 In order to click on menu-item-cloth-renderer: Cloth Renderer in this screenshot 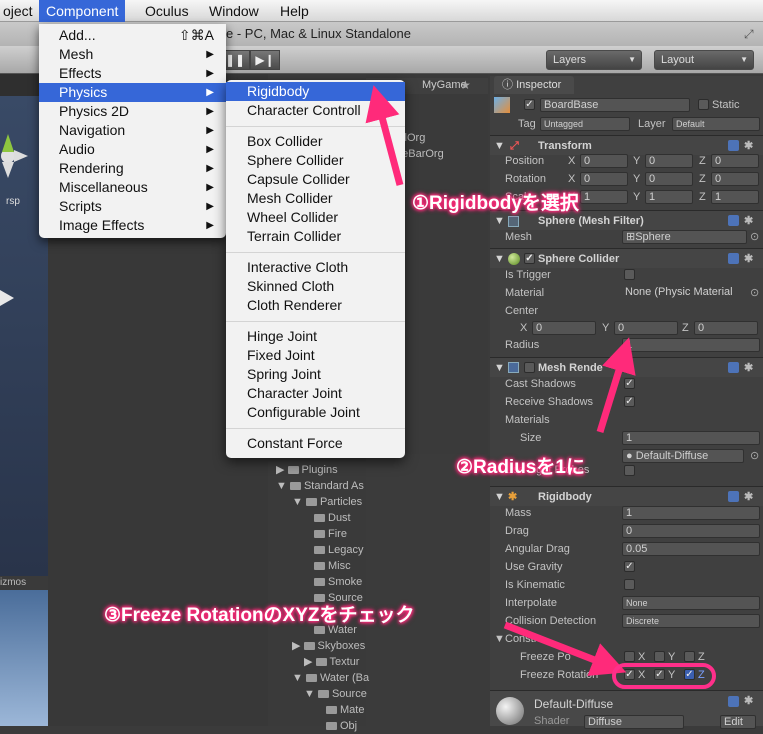, I will do `click(315, 305)`.